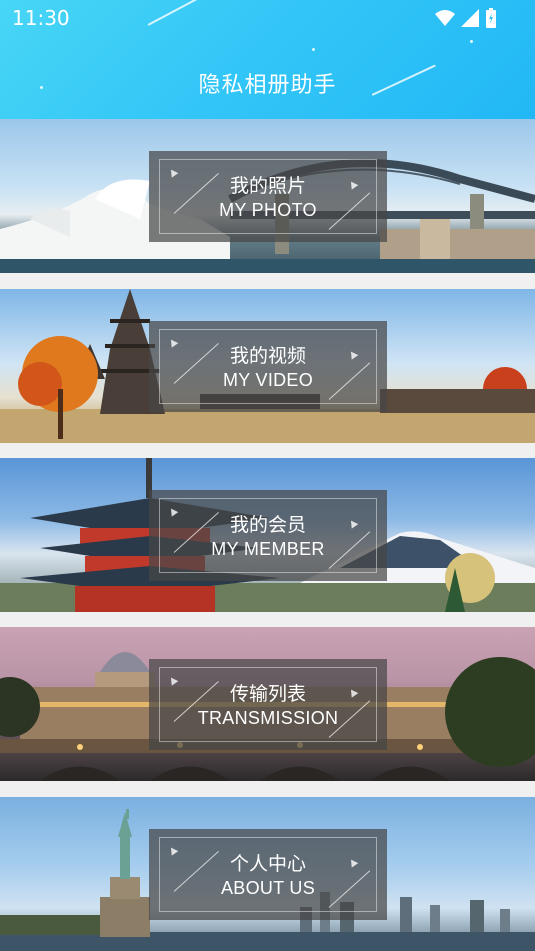 The width and height of the screenshot is (535, 951). I want to click on menu-label-cn: 我的视频, so click(267, 356).